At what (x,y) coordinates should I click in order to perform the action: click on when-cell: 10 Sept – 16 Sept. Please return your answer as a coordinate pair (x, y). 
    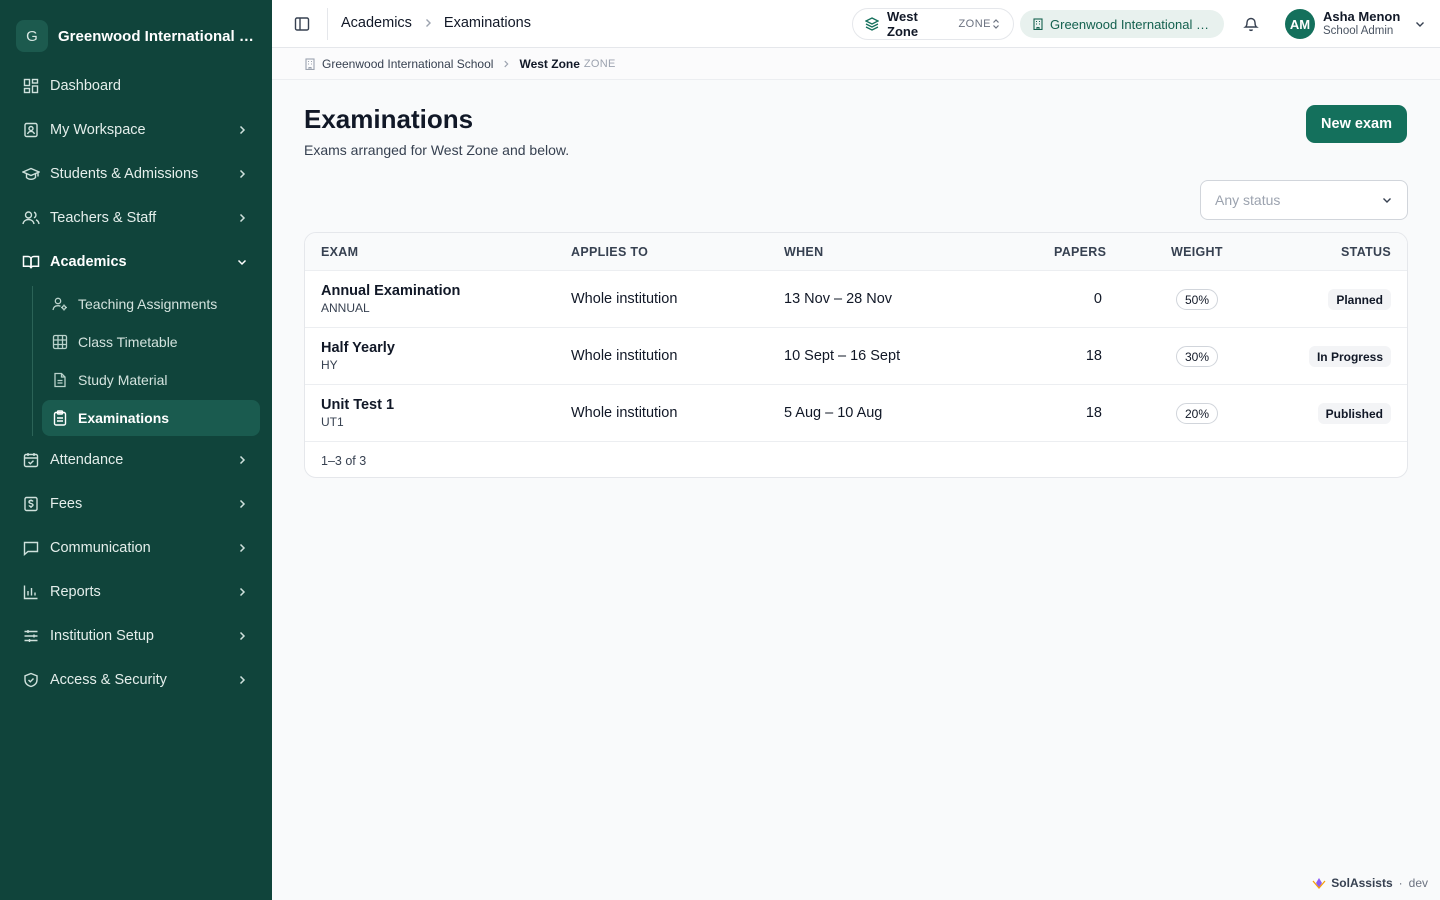
    Looking at the image, I should click on (842, 356).